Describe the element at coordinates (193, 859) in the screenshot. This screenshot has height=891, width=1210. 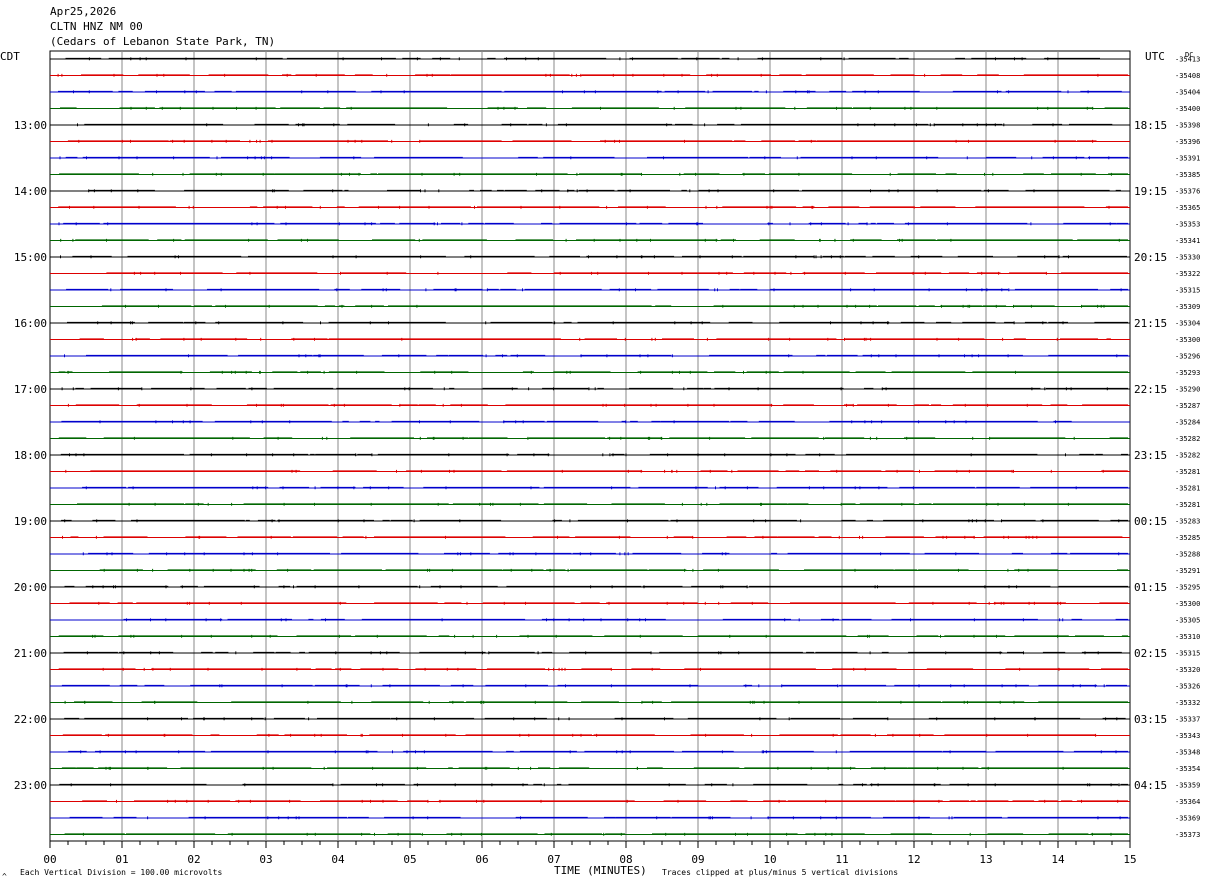
I see `x-tick-label: 02` at that location.